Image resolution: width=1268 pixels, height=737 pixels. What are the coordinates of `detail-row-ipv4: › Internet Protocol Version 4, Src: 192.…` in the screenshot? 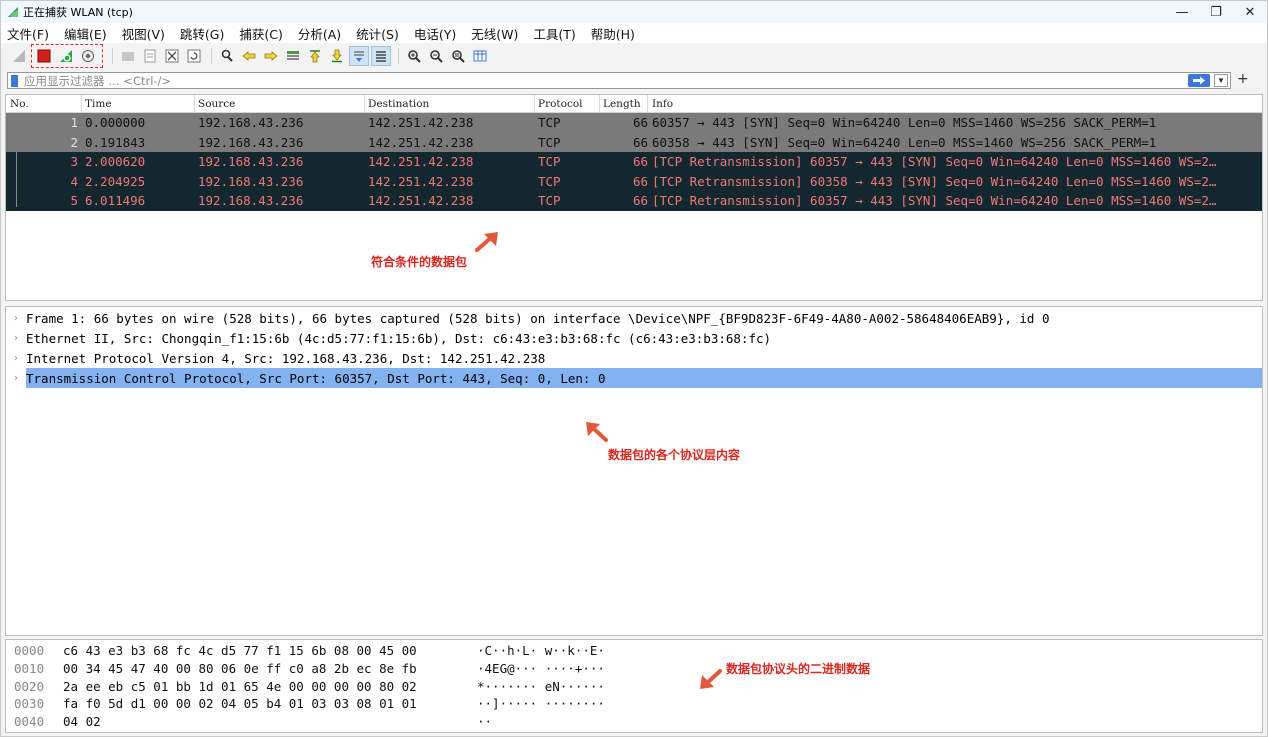 It's located at (634, 359).